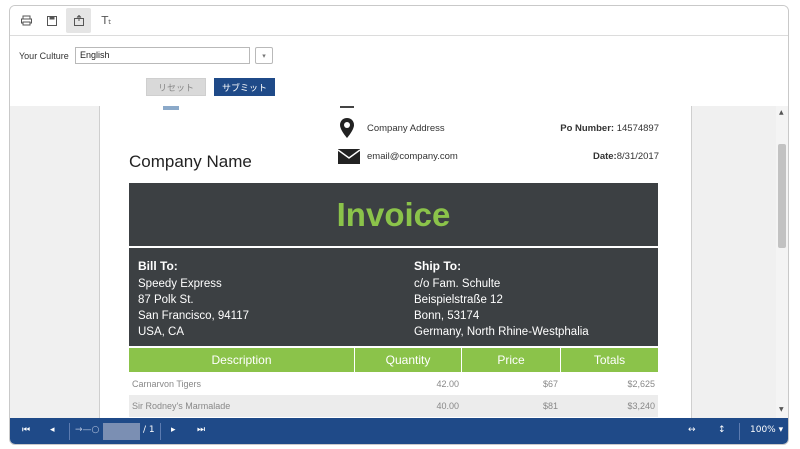 This screenshot has height=449, width=800. Describe the element at coordinates (637, 156) in the screenshot. I see `date-value: 8/31/2017` at that location.